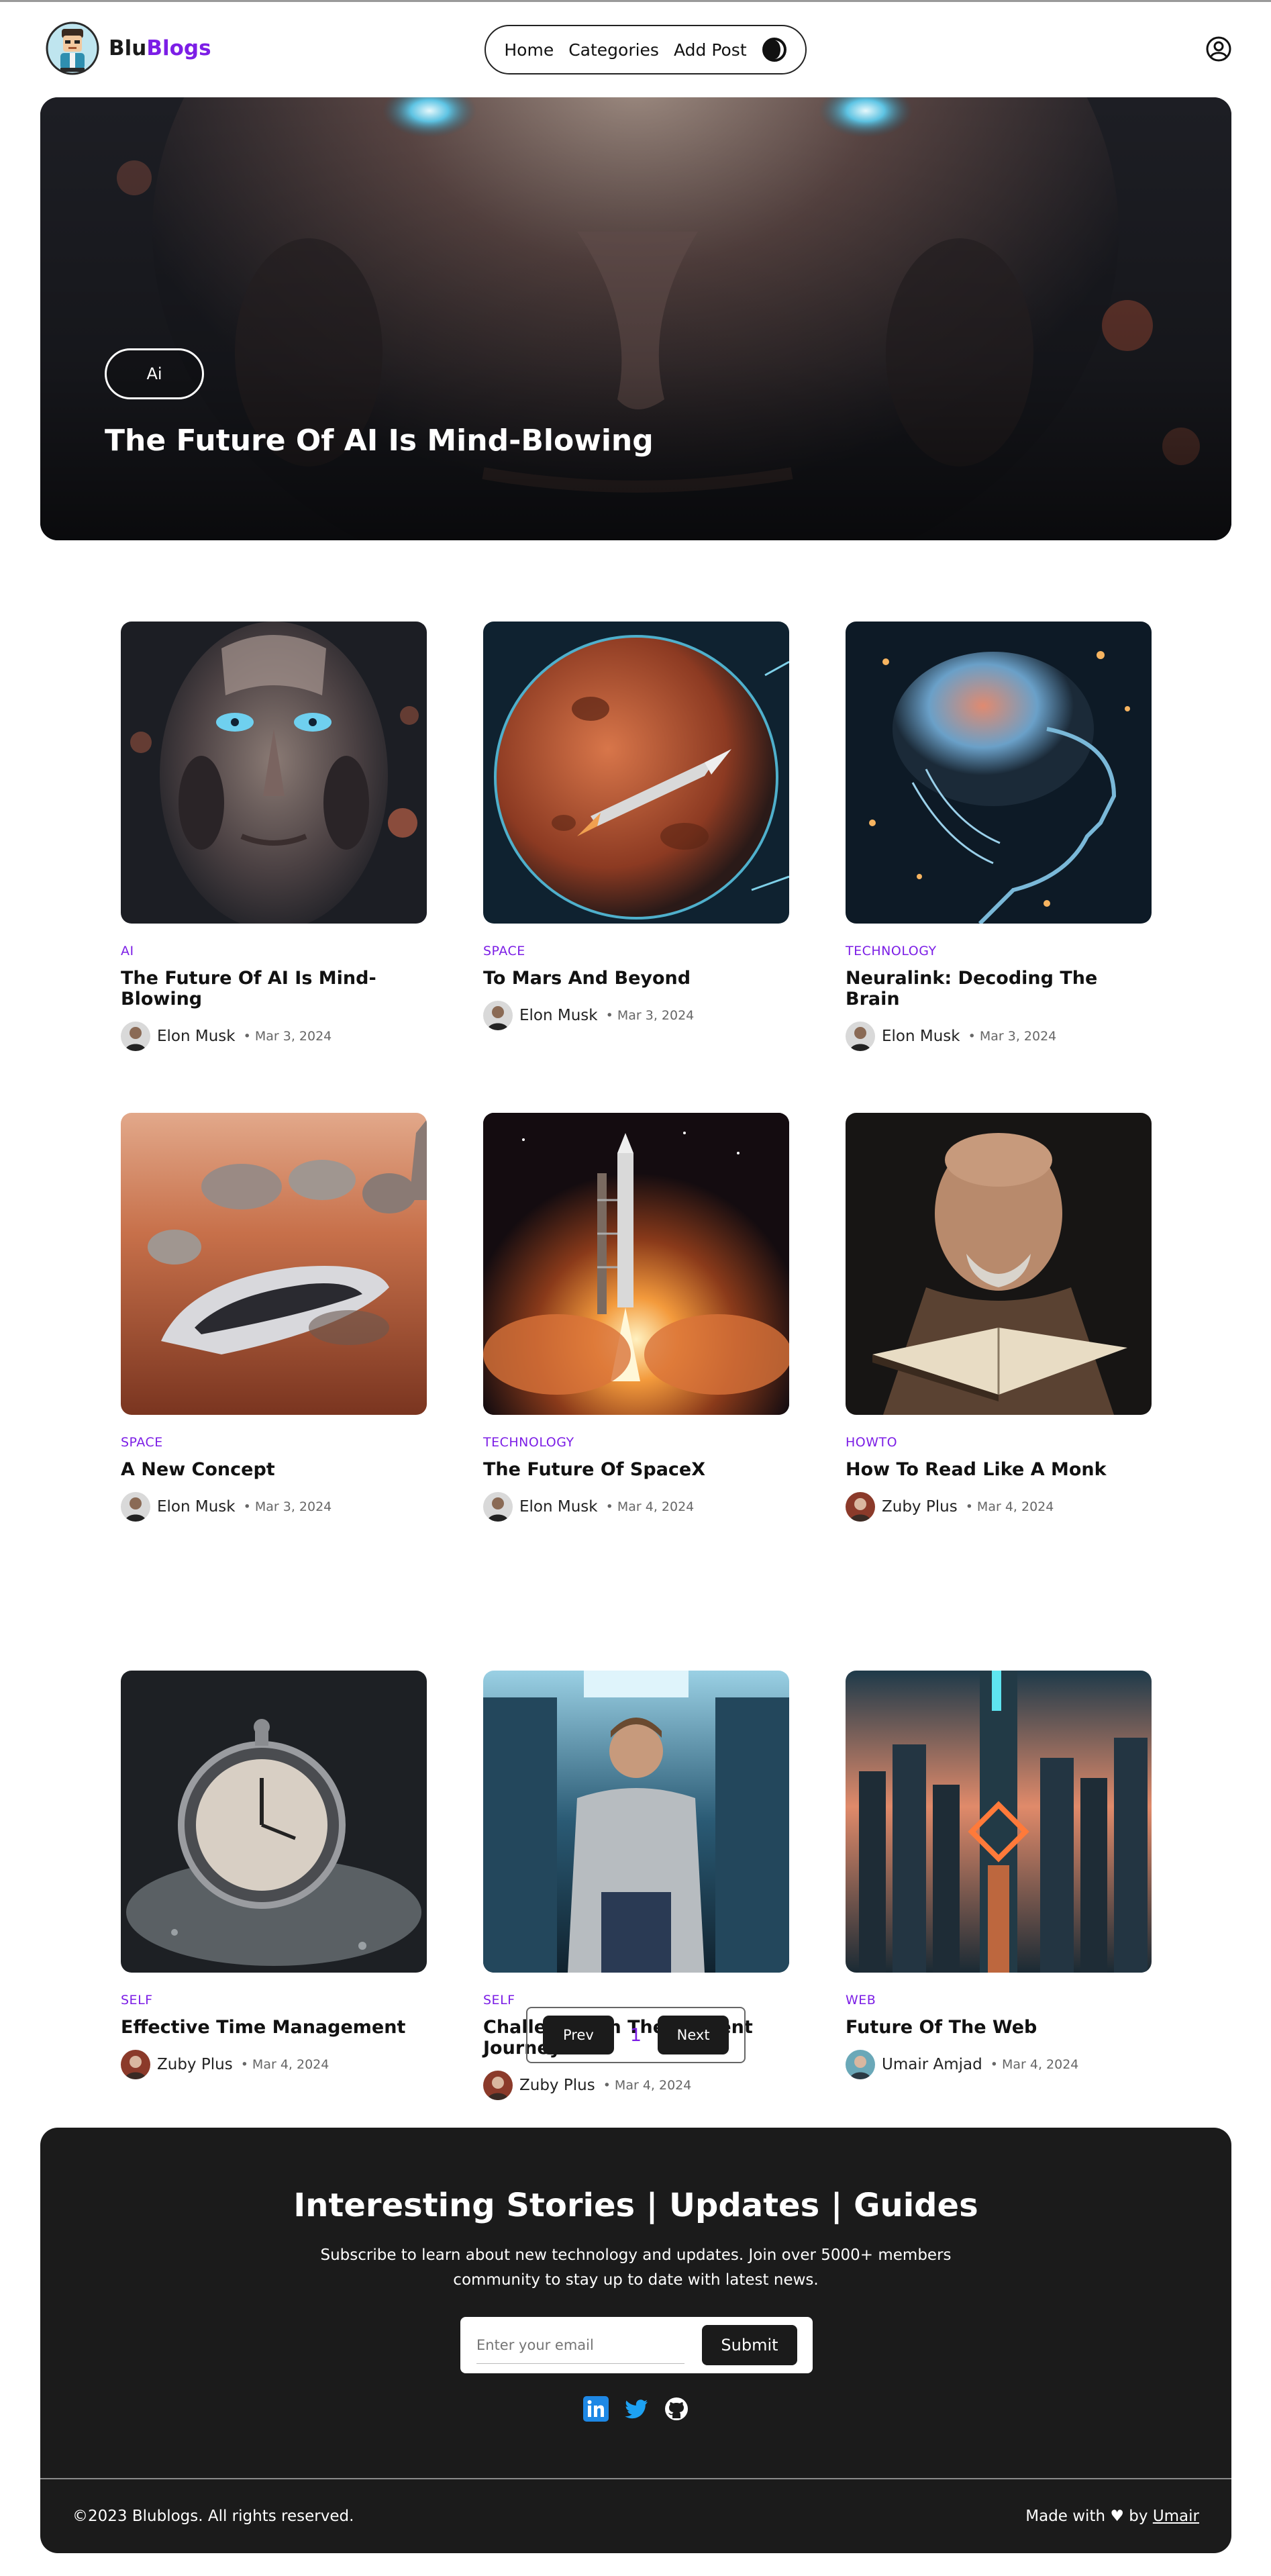  I want to click on post-category: HOWTO, so click(999, 1442).